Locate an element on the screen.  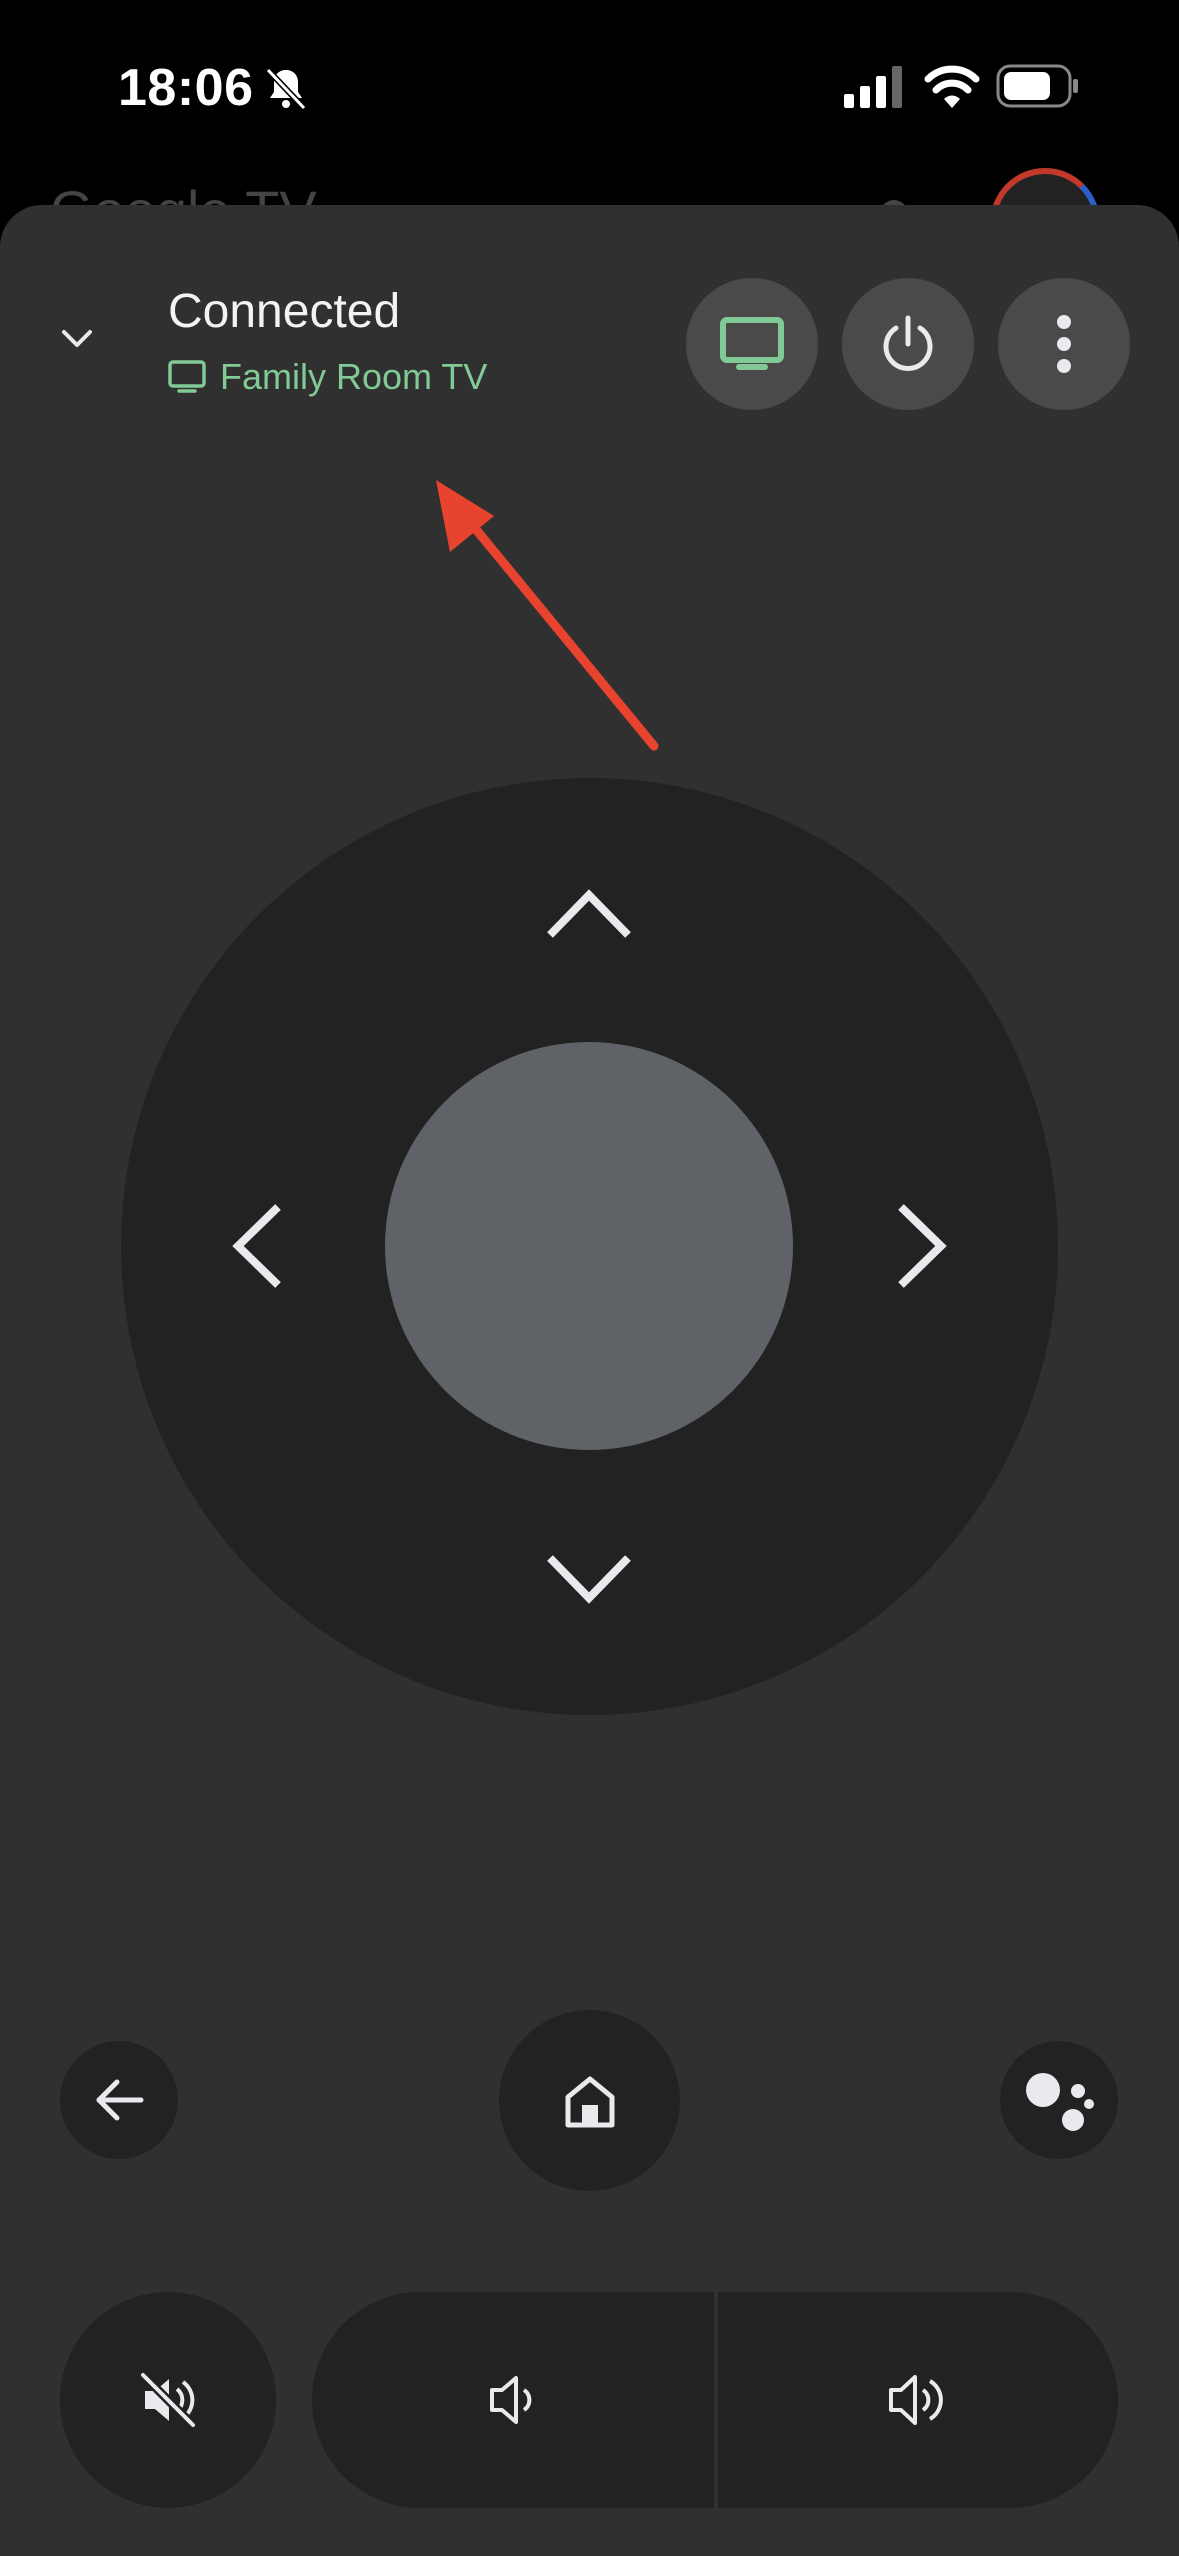
home-icon is located at coordinates (589, 2101).